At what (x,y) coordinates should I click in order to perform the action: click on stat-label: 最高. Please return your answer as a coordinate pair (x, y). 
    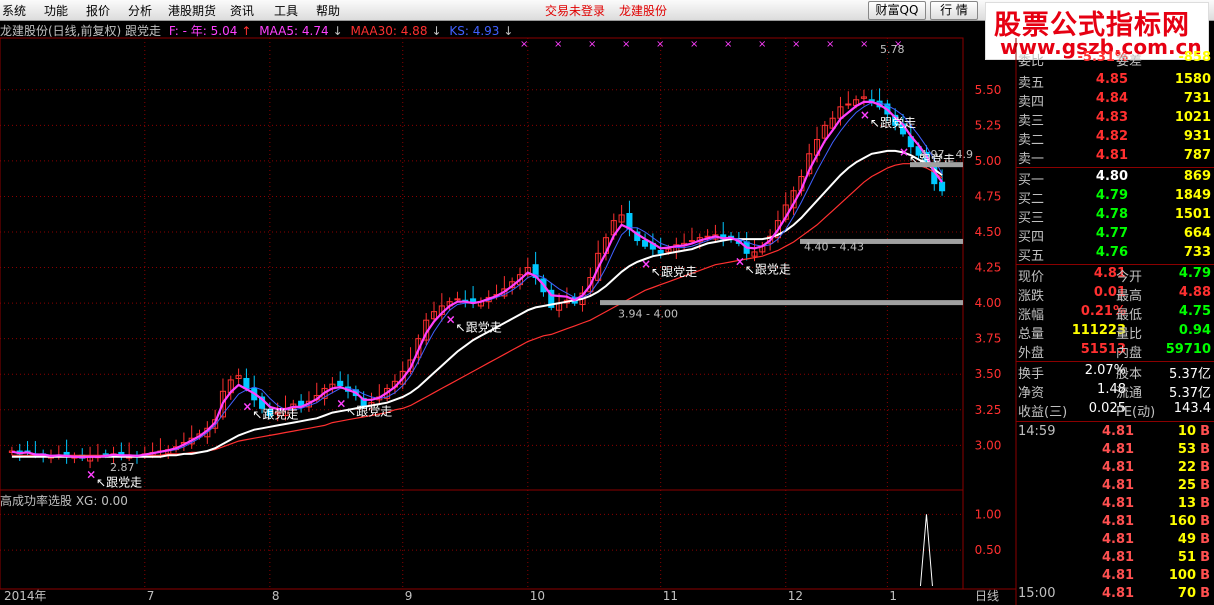
    Looking at the image, I should click on (1129, 296).